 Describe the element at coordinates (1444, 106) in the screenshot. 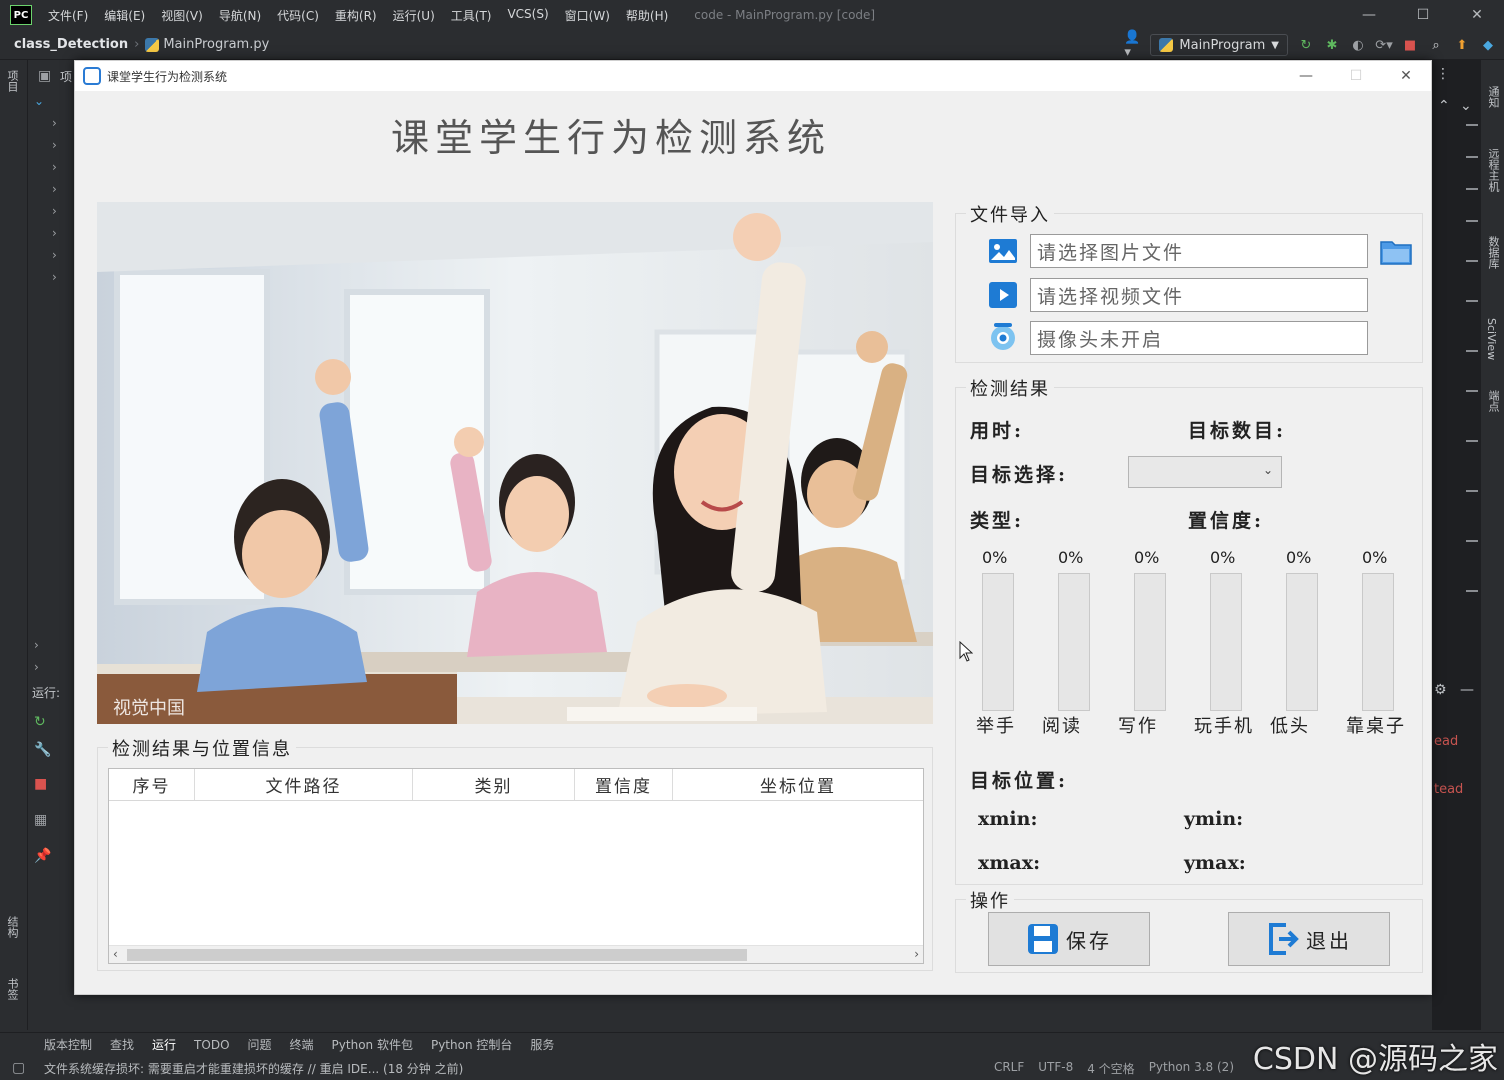

I see `chevron-up-icon: ⌃` at that location.